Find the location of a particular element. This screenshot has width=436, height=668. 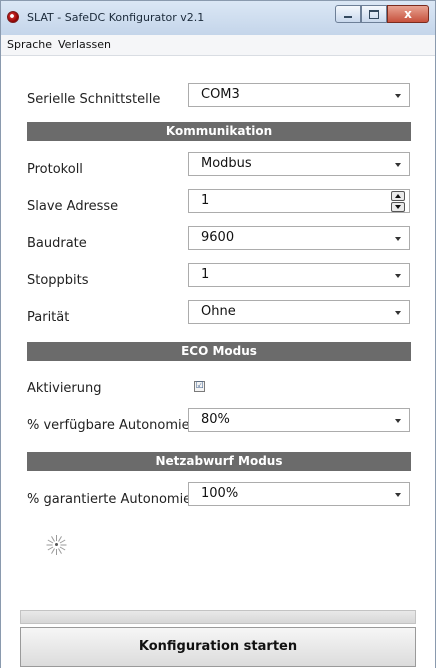

maximize-button is located at coordinates (374, 14).